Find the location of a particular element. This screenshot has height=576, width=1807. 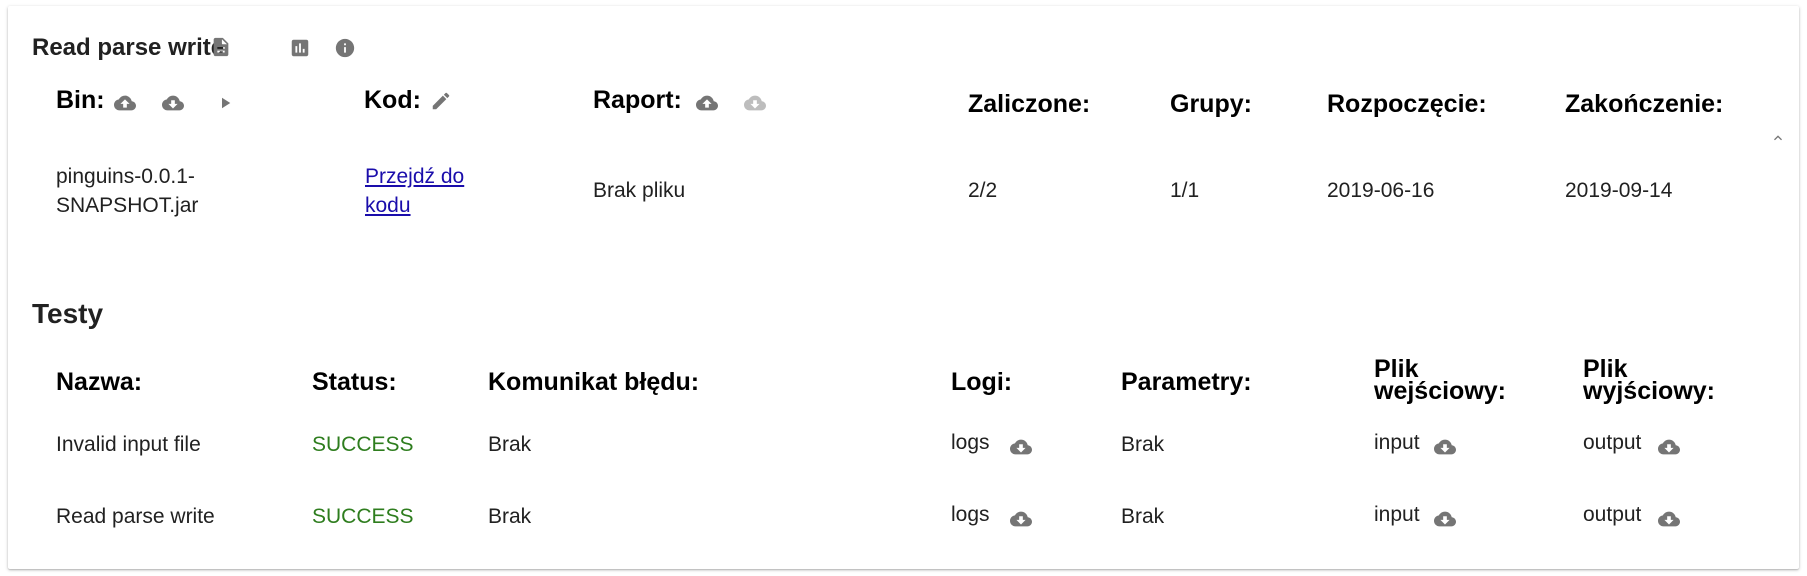

go-to-code-link-line2: kodu is located at coordinates (414, 205).